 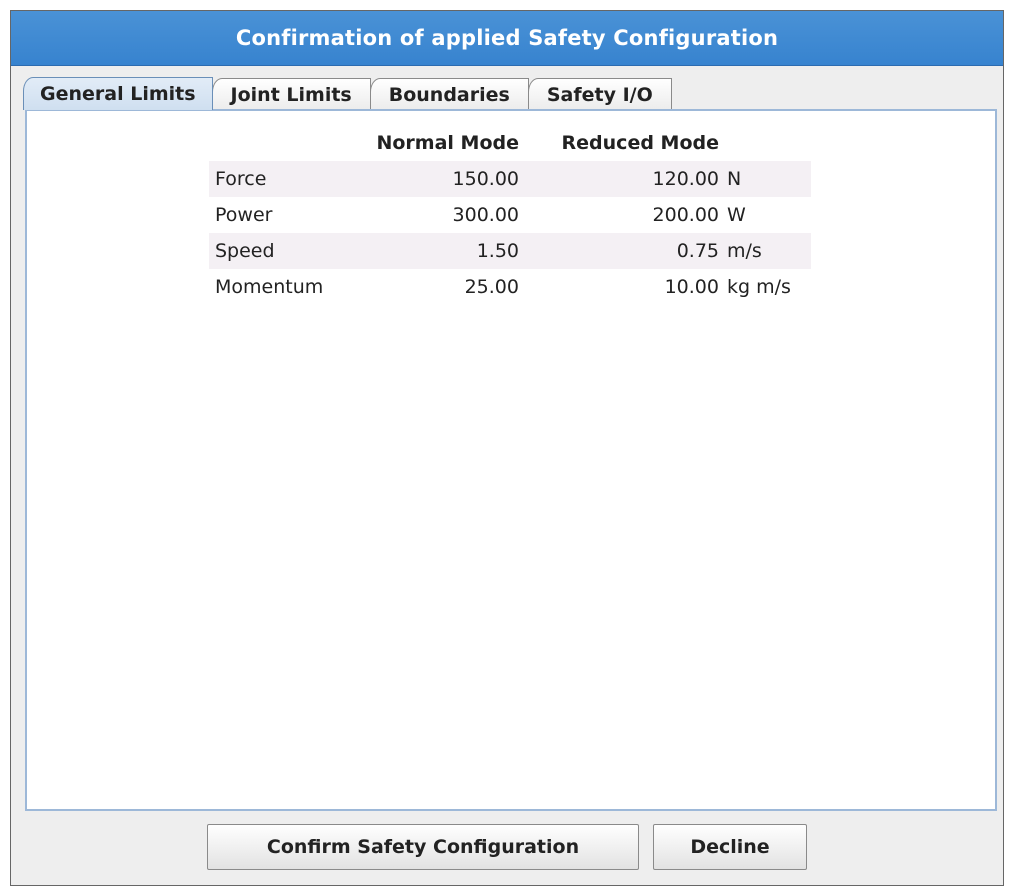 I want to click on table-row-power: Power 300.00 200.00 W, so click(x=510, y=215).